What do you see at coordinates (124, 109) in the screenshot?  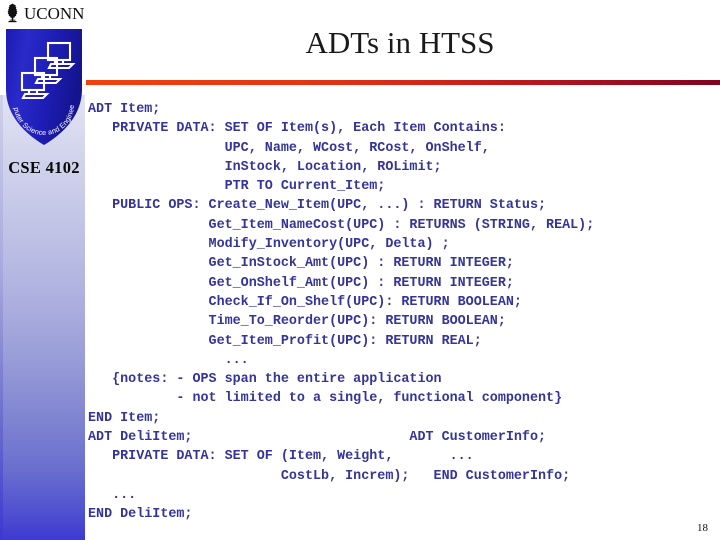 I see `code-line: ADT Item;` at bounding box center [124, 109].